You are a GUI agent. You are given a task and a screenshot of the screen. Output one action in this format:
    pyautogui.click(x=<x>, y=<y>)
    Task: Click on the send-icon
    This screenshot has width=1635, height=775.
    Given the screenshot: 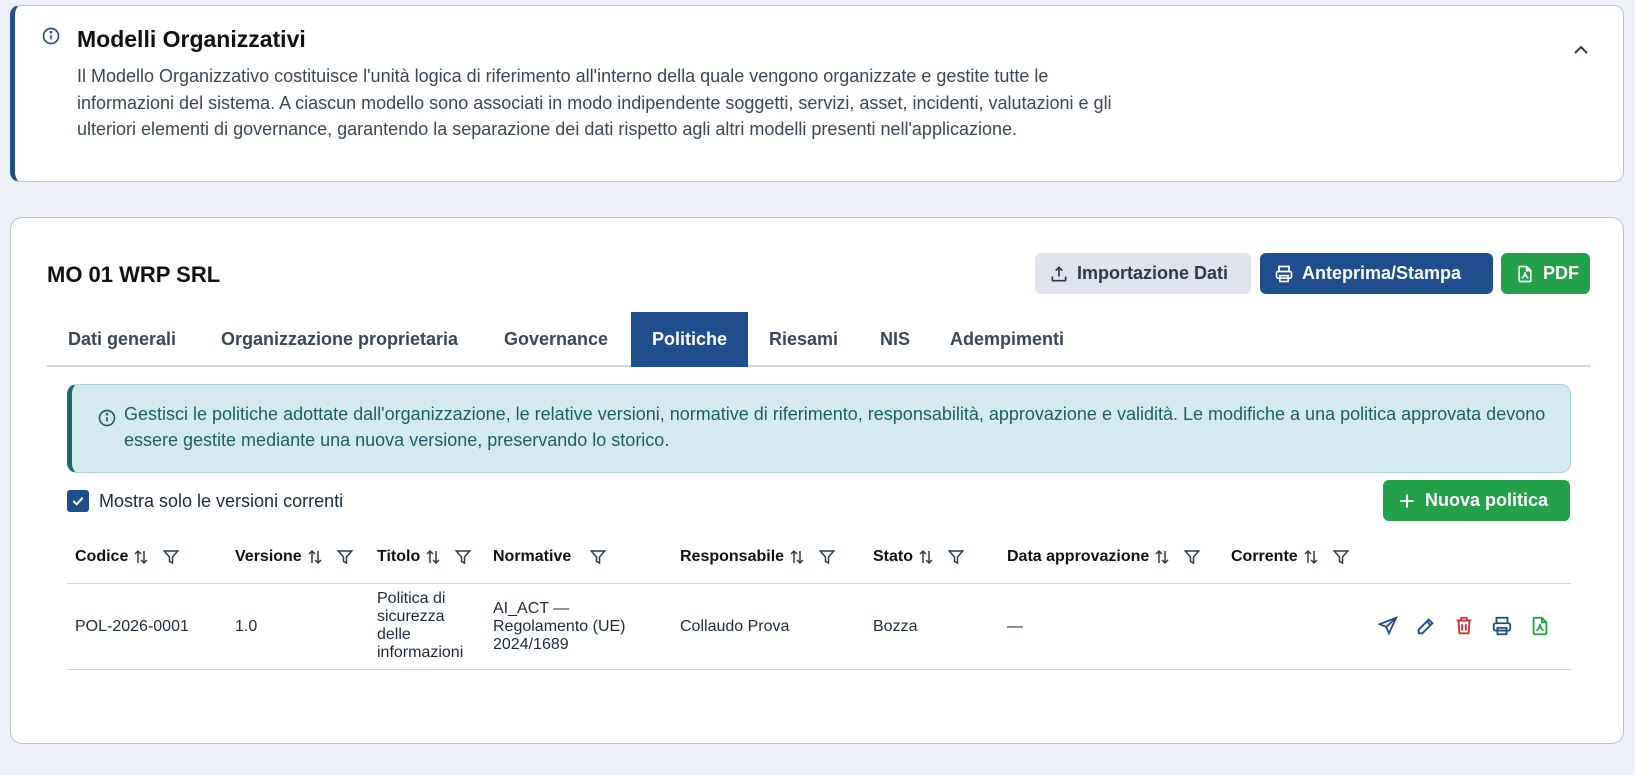 What is the action you would take?
    pyautogui.click(x=1388, y=626)
    